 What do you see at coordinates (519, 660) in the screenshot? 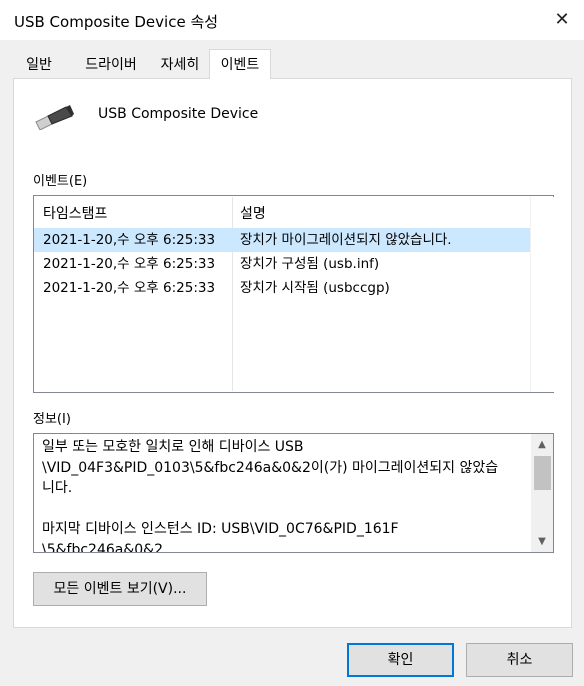
I see `cancel-button: 취소` at bounding box center [519, 660].